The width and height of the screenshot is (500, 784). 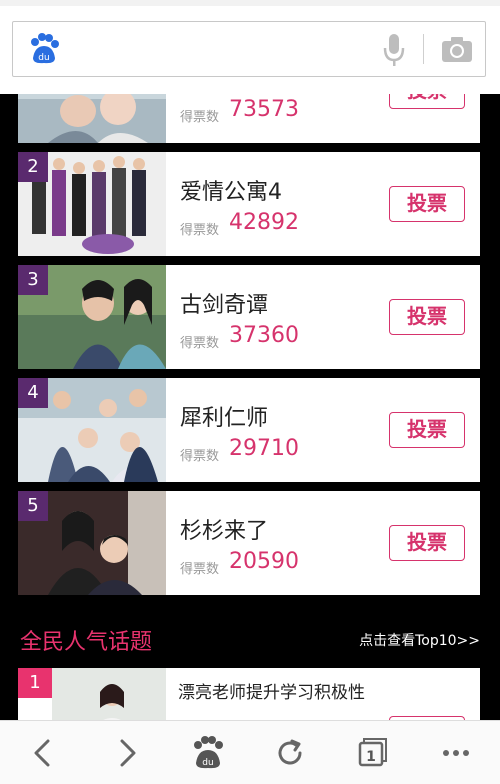 I want to click on vote-count: 73573, so click(x=264, y=109).